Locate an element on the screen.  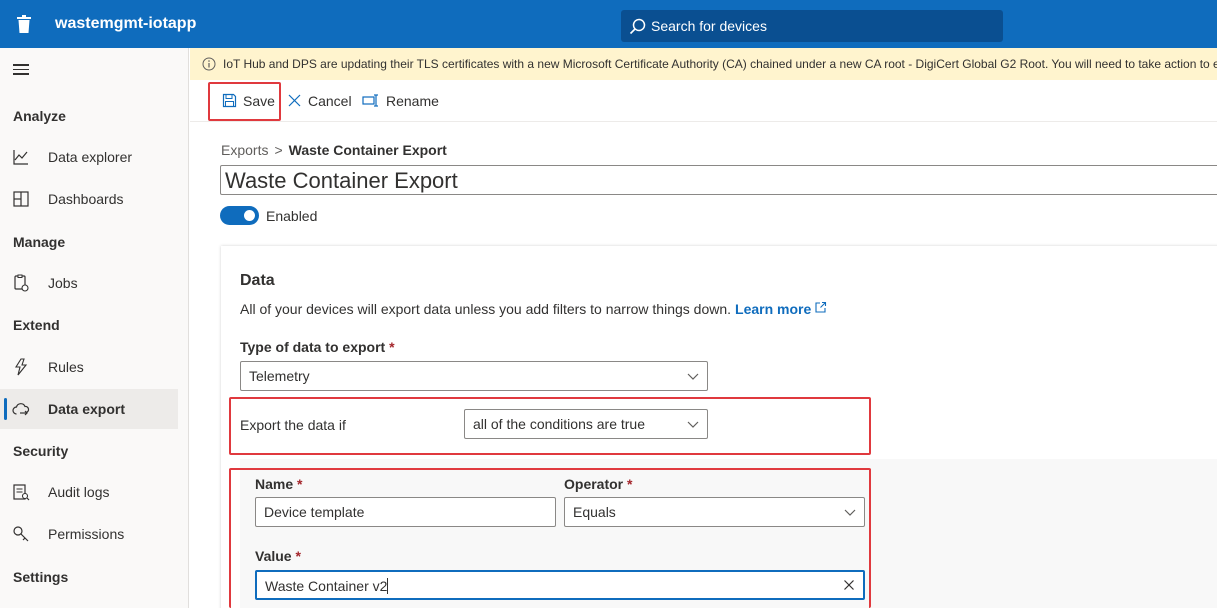
sidebar-section-analyze: Analyze is located at coordinates (39, 116).